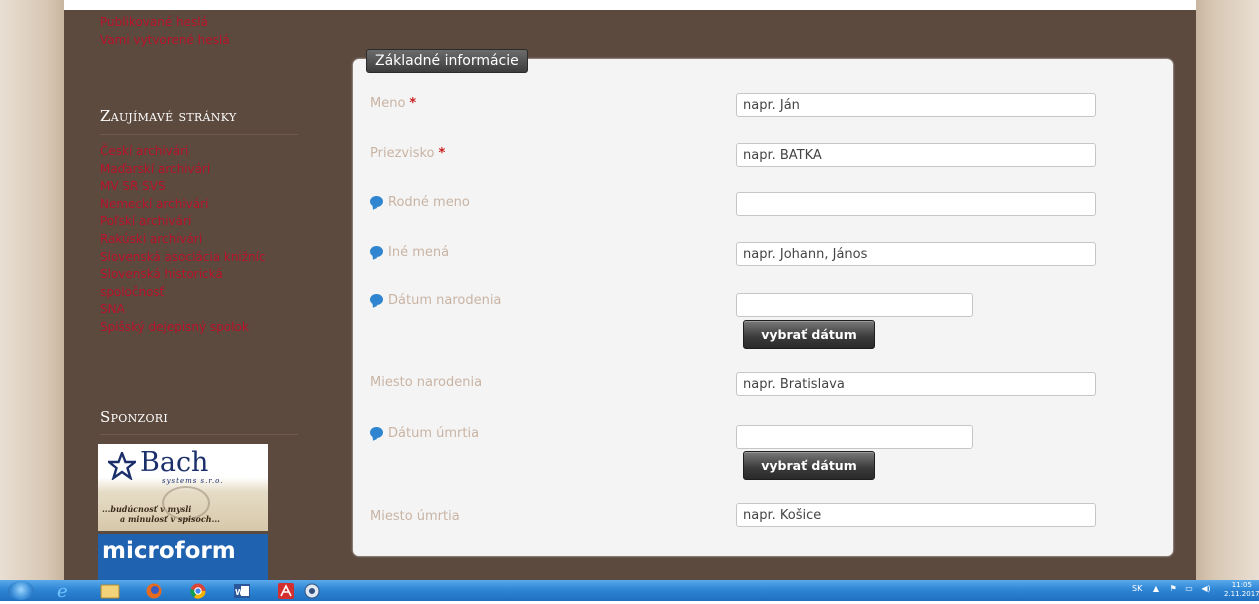  What do you see at coordinates (122, 466) in the screenshot?
I see `bach-star-icon` at bounding box center [122, 466].